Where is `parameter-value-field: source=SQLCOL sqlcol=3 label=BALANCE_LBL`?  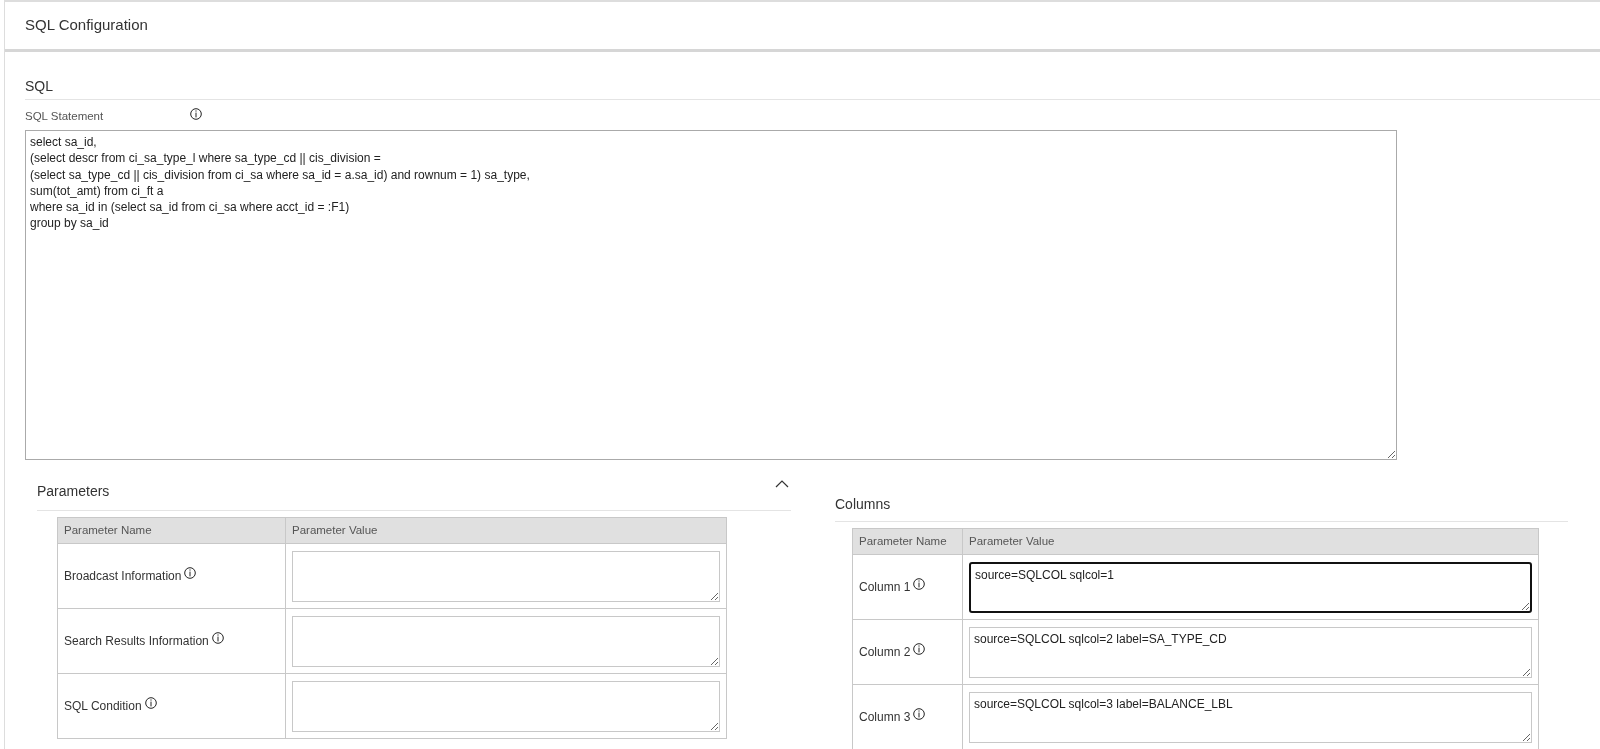 parameter-value-field: source=SQLCOL sqlcol=3 label=BALANCE_LBL is located at coordinates (1250, 717).